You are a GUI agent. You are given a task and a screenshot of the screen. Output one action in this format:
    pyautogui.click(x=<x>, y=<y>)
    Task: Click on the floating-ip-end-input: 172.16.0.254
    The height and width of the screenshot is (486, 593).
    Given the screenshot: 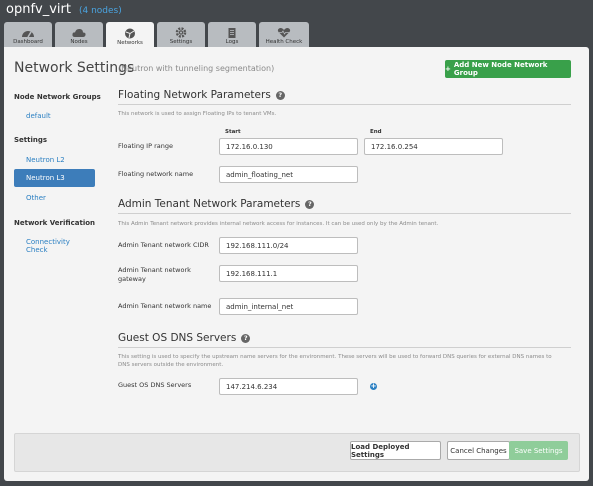 What is the action you would take?
    pyautogui.click(x=433, y=146)
    